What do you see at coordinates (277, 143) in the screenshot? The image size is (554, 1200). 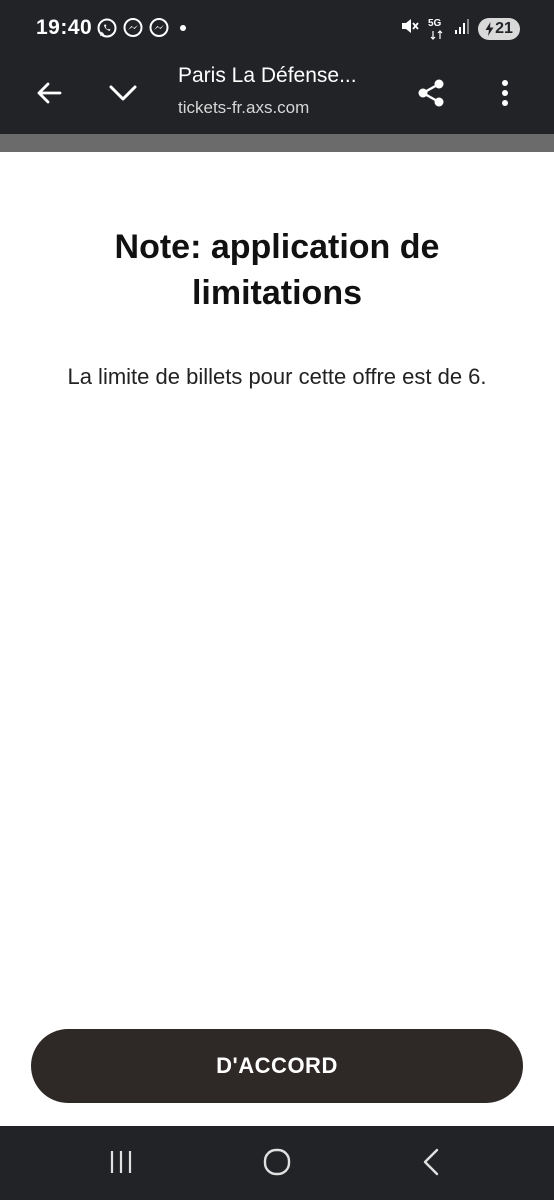 I see `page-loading-strip` at bounding box center [277, 143].